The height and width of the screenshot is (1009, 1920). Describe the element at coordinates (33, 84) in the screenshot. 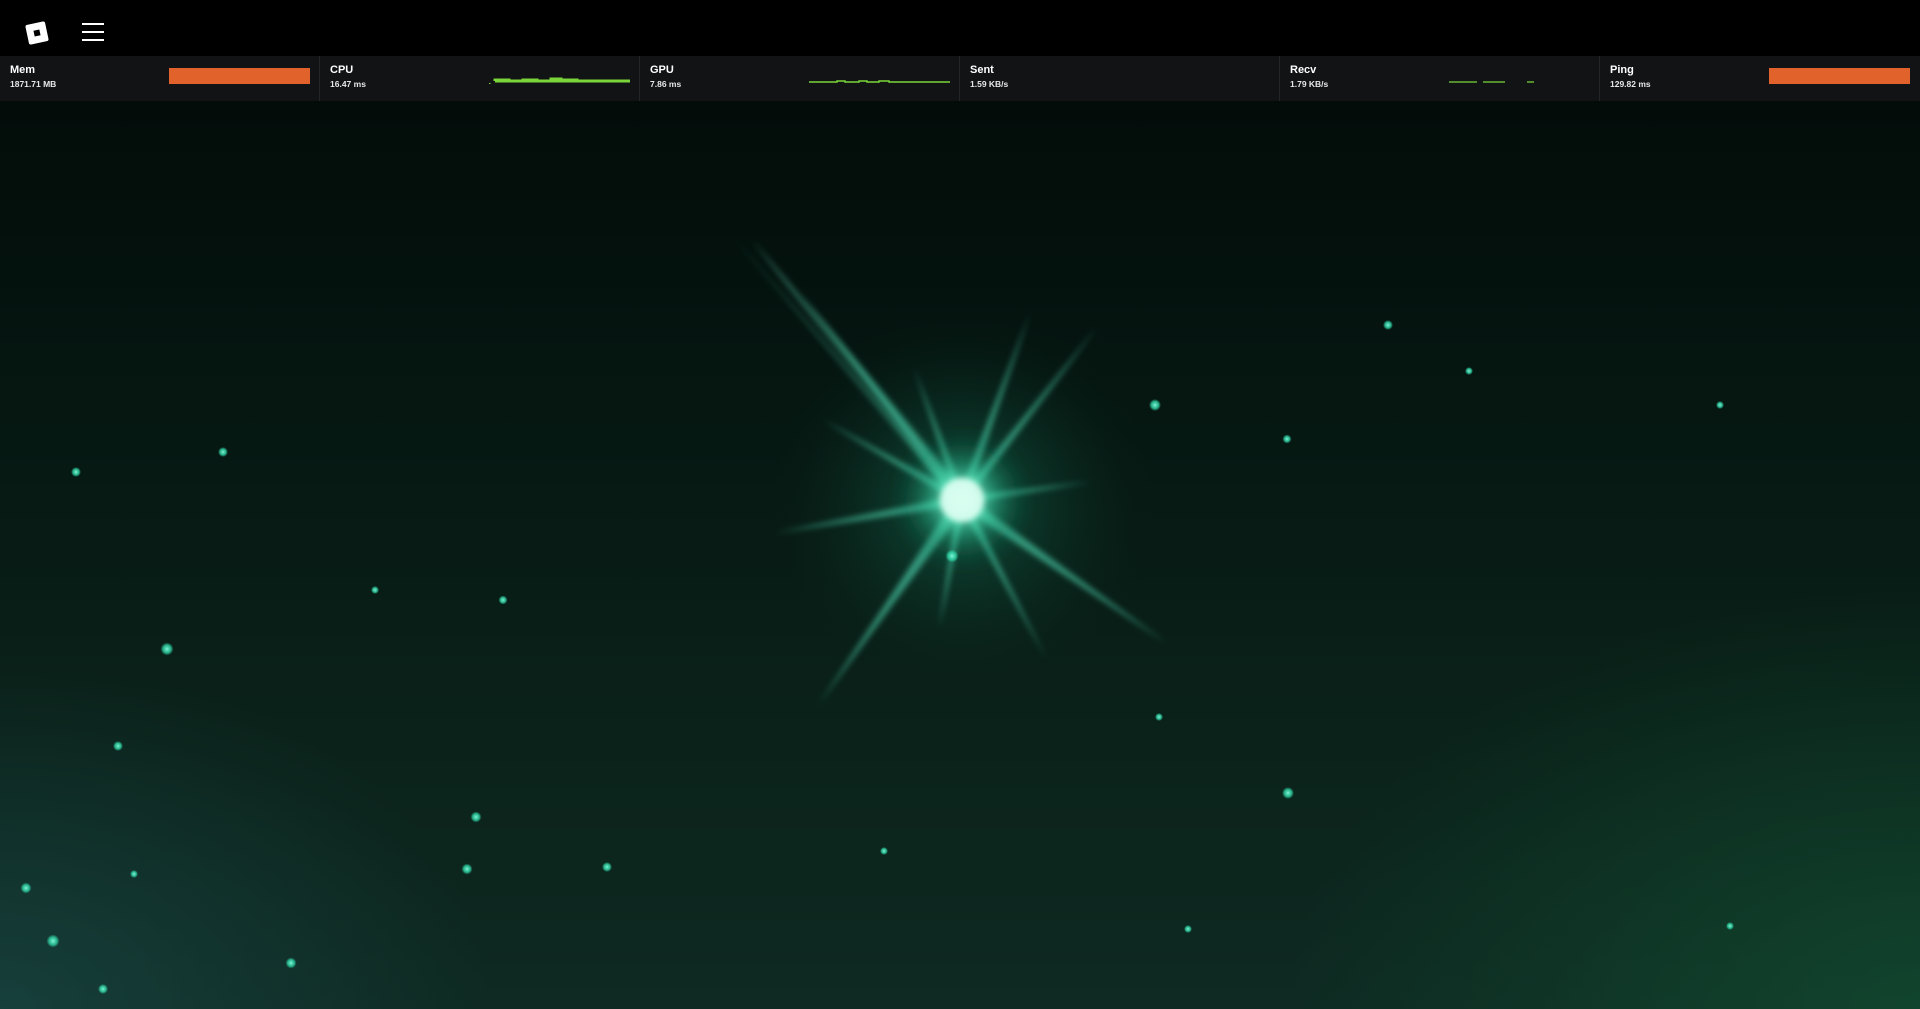

I see `stat-value: 1871.71 MB` at that location.